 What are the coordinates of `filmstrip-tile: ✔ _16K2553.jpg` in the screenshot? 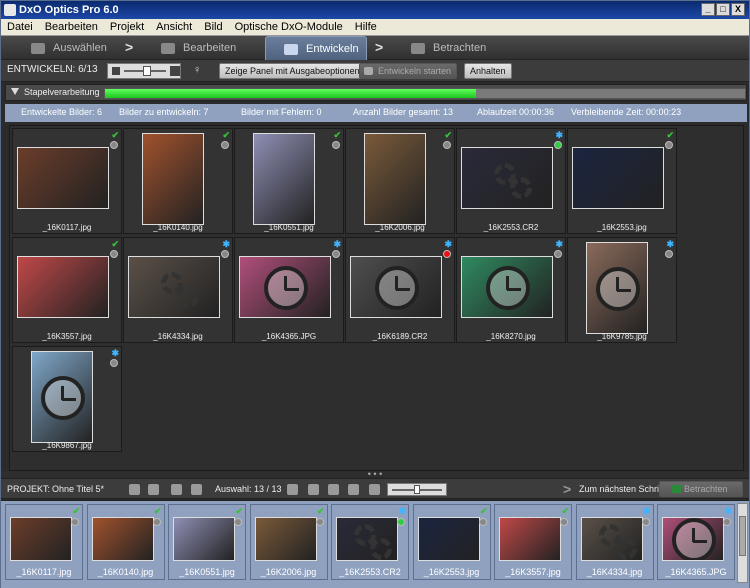 It's located at (451, 542).